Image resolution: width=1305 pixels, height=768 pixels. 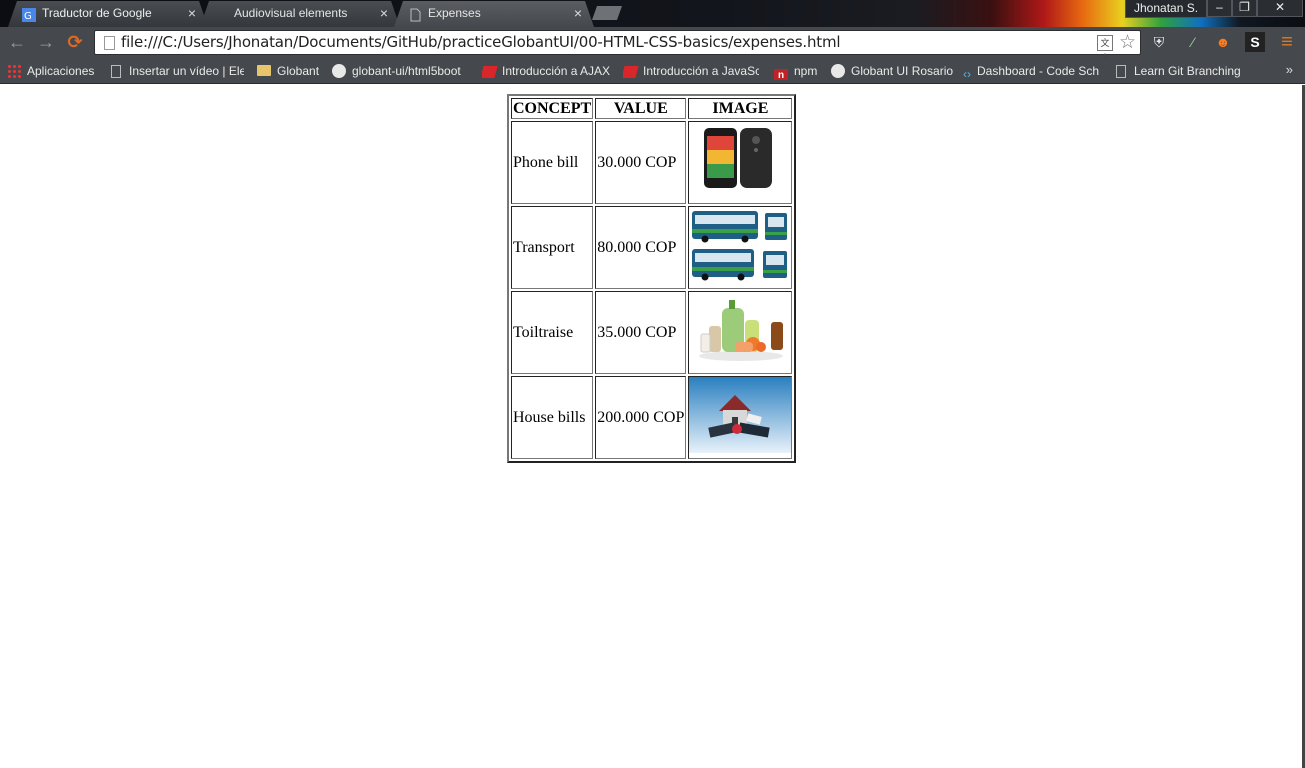 I want to click on tab-traductor: G Traductor de Google ×, so click(x=108, y=14).